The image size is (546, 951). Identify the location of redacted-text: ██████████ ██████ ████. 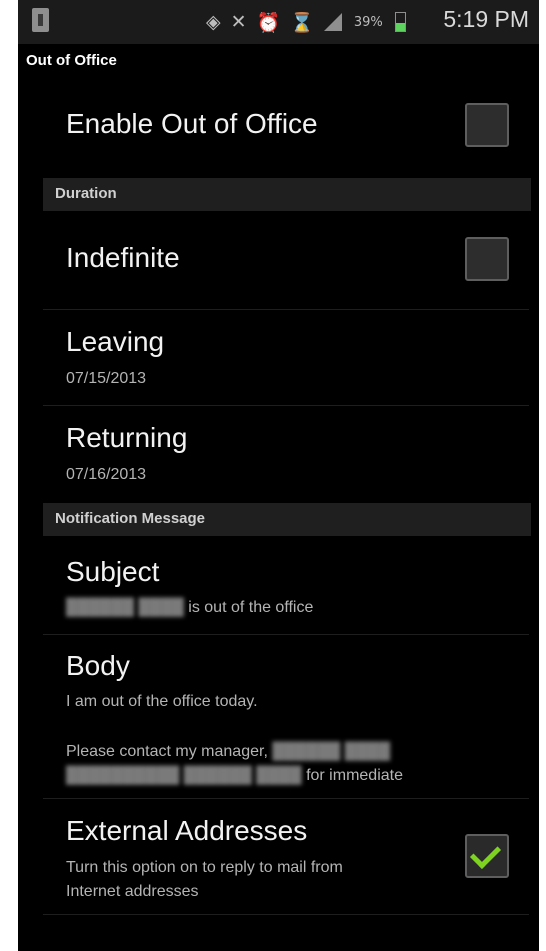
(184, 775).